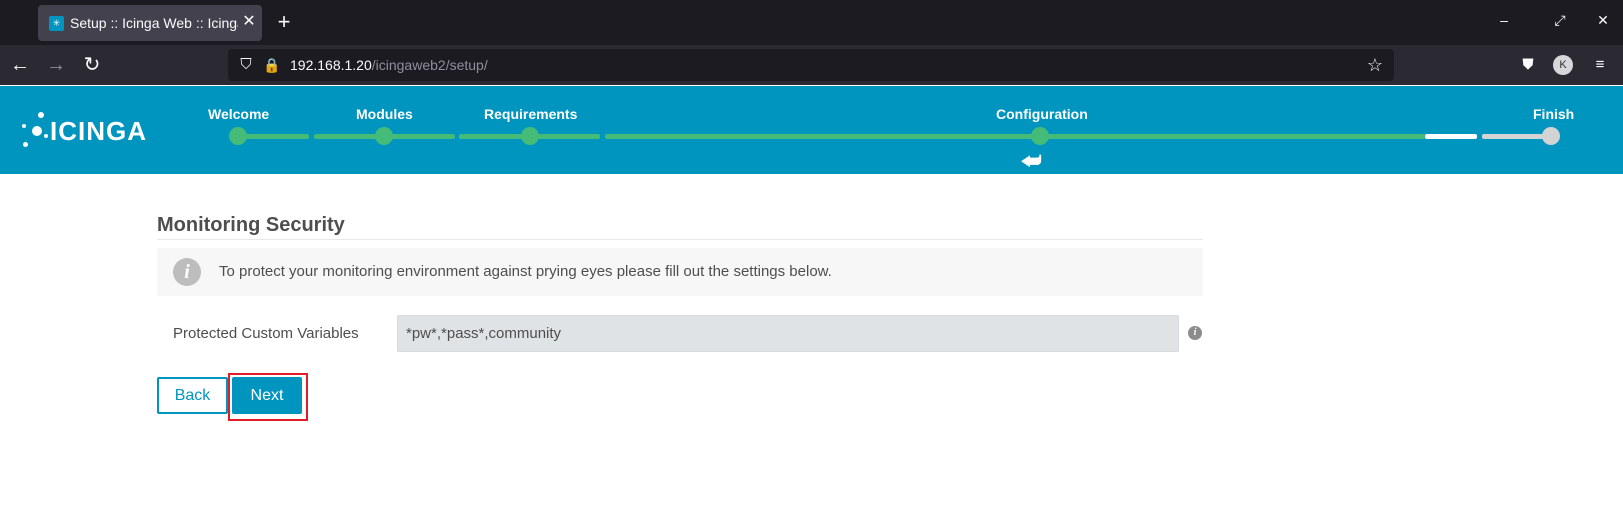 The width and height of the screenshot is (1623, 511). What do you see at coordinates (1560, 20) in the screenshot?
I see `maximize-icon: ⤢` at bounding box center [1560, 20].